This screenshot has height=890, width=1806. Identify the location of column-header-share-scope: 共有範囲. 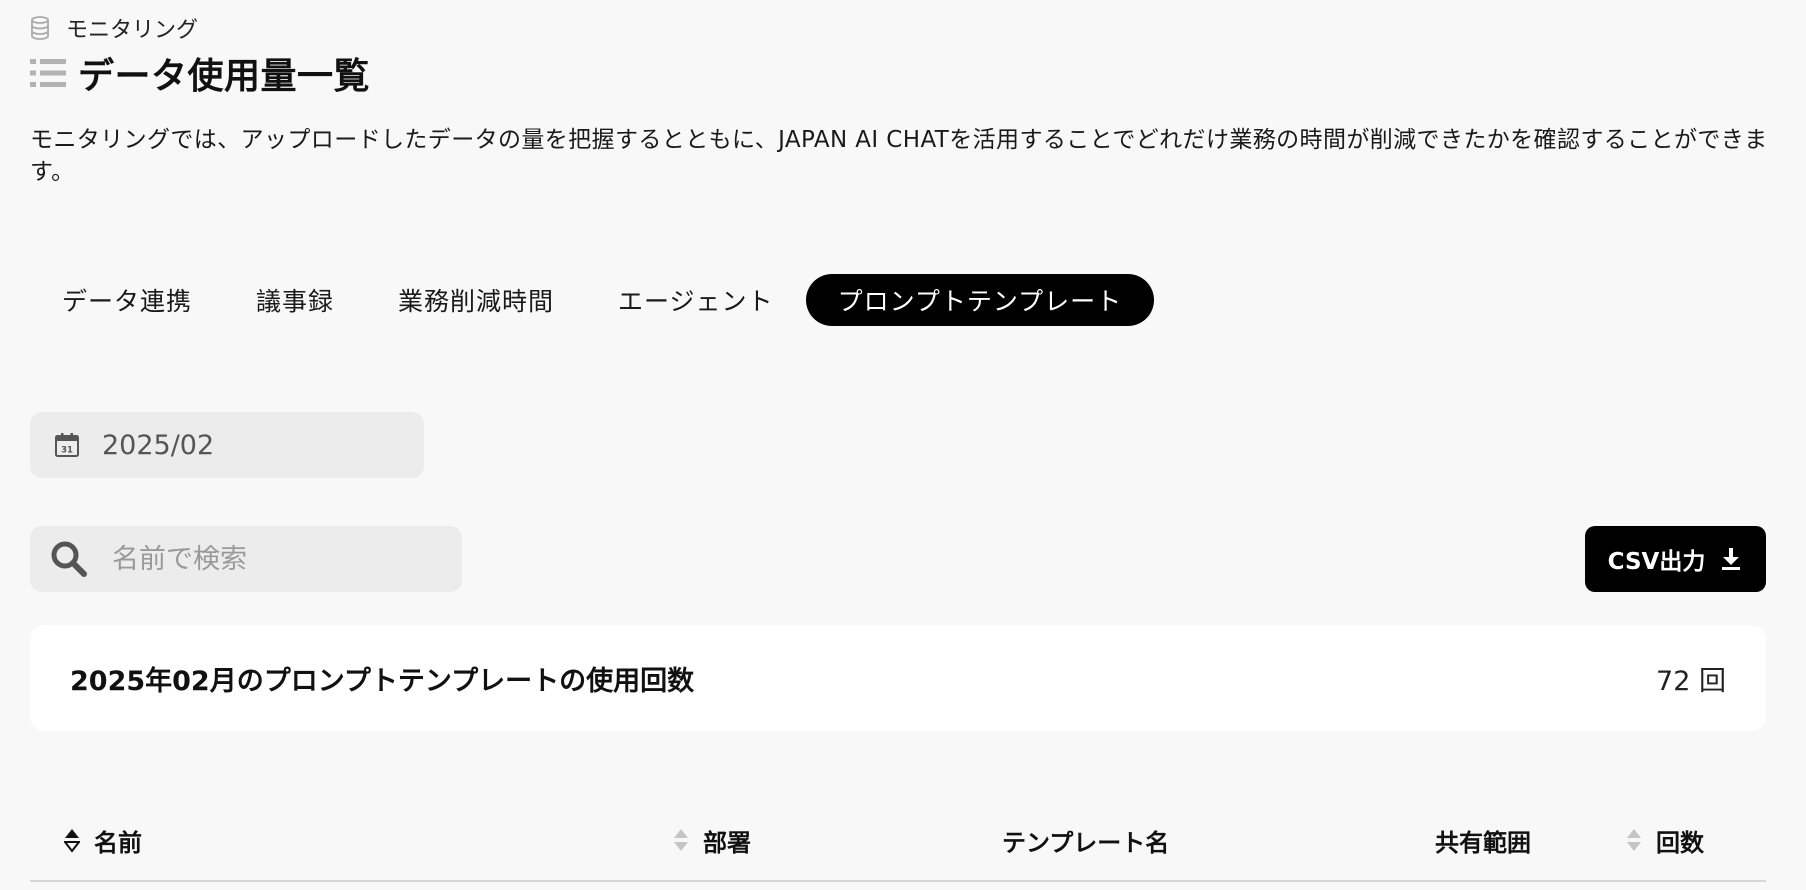
(1483, 840).